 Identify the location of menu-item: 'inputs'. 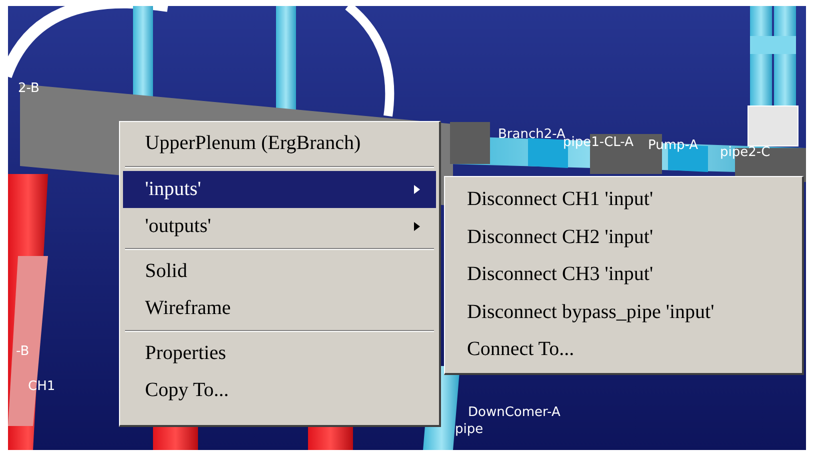
(279, 189).